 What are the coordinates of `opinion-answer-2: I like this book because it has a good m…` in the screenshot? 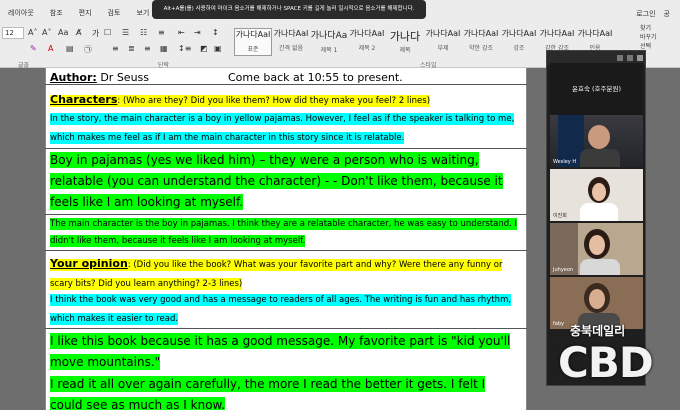 It's located at (285, 352).